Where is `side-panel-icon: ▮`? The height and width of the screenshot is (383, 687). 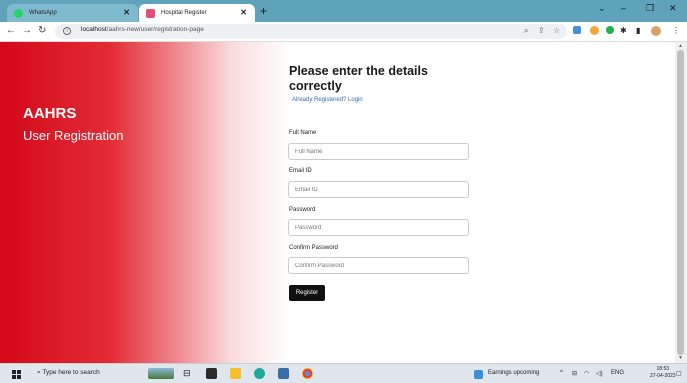 side-panel-icon: ▮ is located at coordinates (638, 30).